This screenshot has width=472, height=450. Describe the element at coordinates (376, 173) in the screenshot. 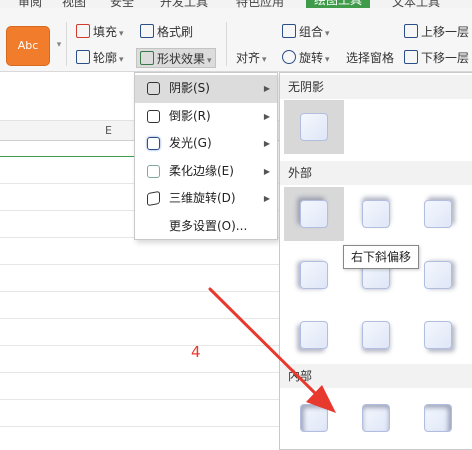

I see `outer-shadow-heading: 外部` at that location.